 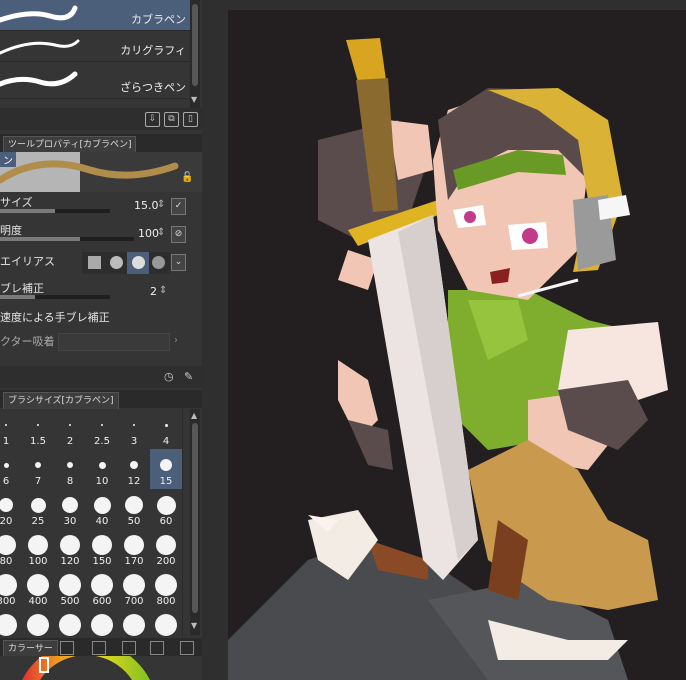 What do you see at coordinates (195, 54) in the screenshot?
I see `subtool-scrollbar: ▼` at bounding box center [195, 54].